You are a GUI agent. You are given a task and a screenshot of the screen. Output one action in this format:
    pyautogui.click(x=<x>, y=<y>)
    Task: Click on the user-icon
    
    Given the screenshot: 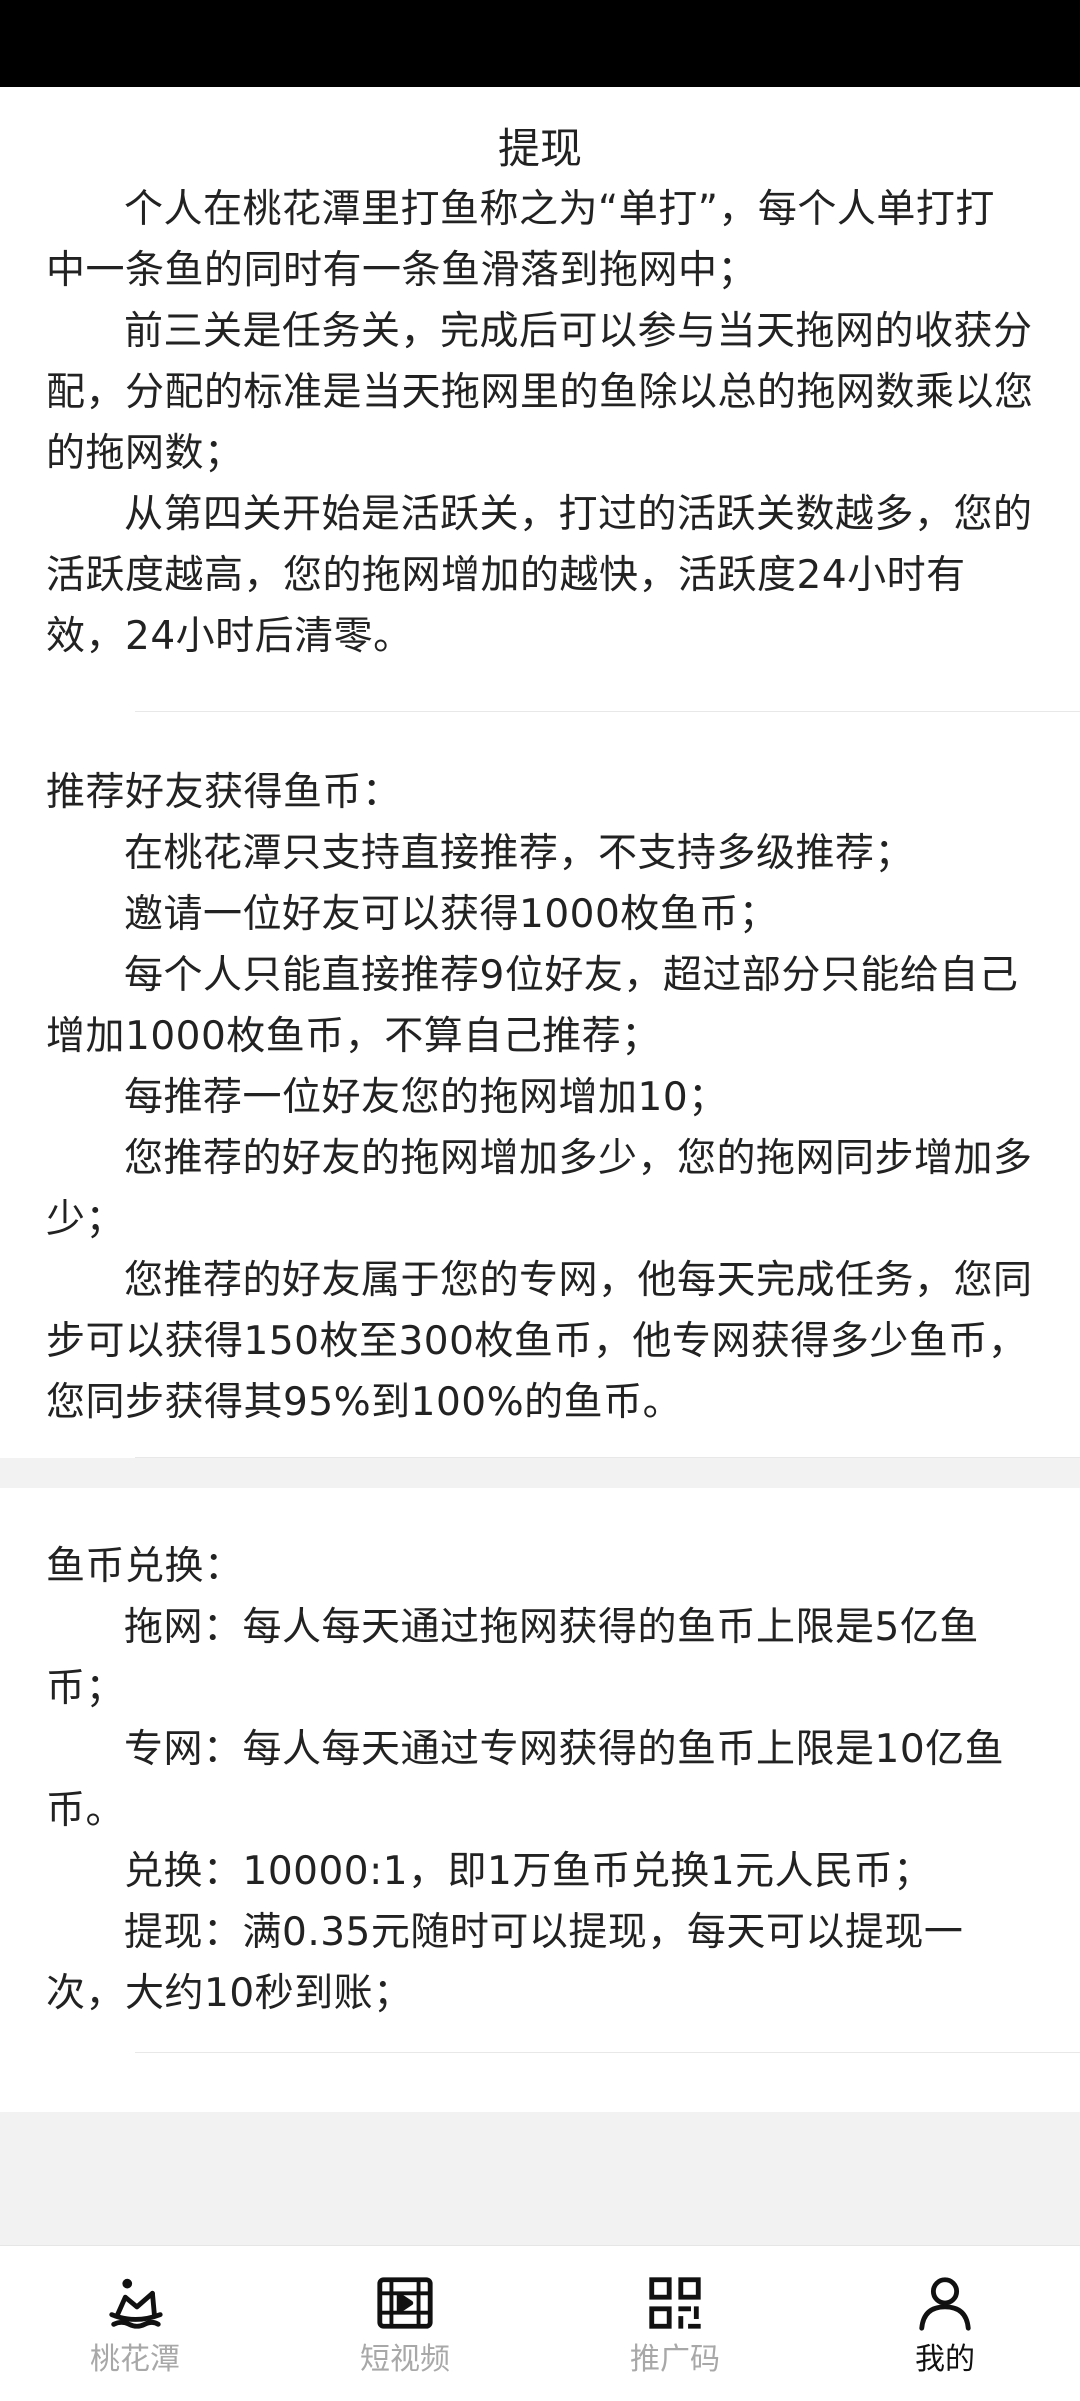 What is the action you would take?
    pyautogui.click(x=945, y=2304)
    